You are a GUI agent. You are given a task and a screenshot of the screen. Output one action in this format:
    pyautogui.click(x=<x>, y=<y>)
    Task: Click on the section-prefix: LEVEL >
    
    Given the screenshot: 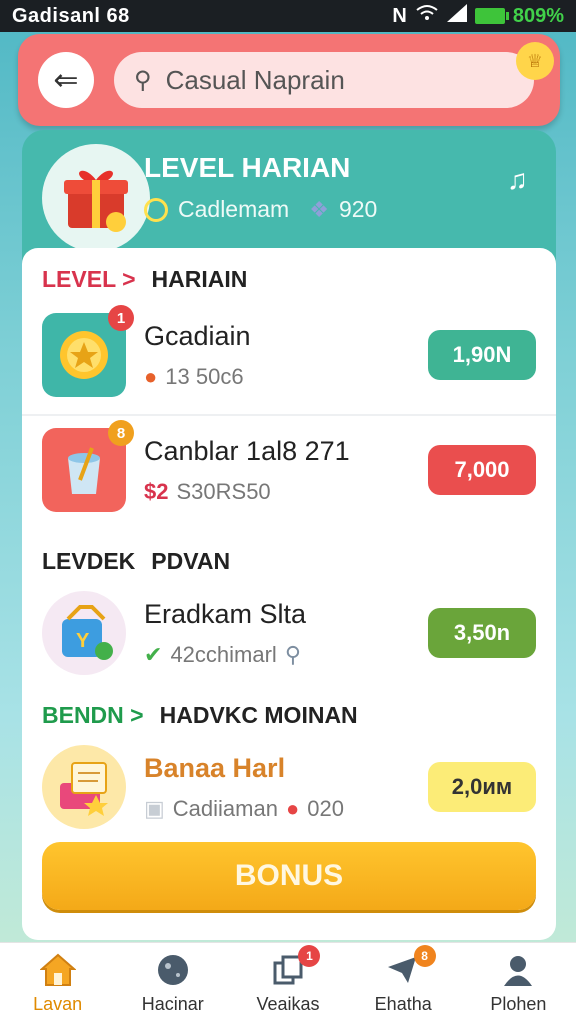 What is the action you would take?
    pyautogui.click(x=89, y=279)
    